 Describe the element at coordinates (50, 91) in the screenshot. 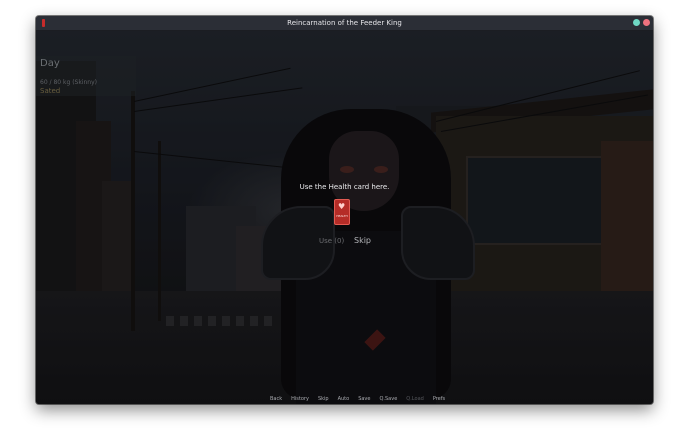

I see `hunger-status: Sated` at that location.